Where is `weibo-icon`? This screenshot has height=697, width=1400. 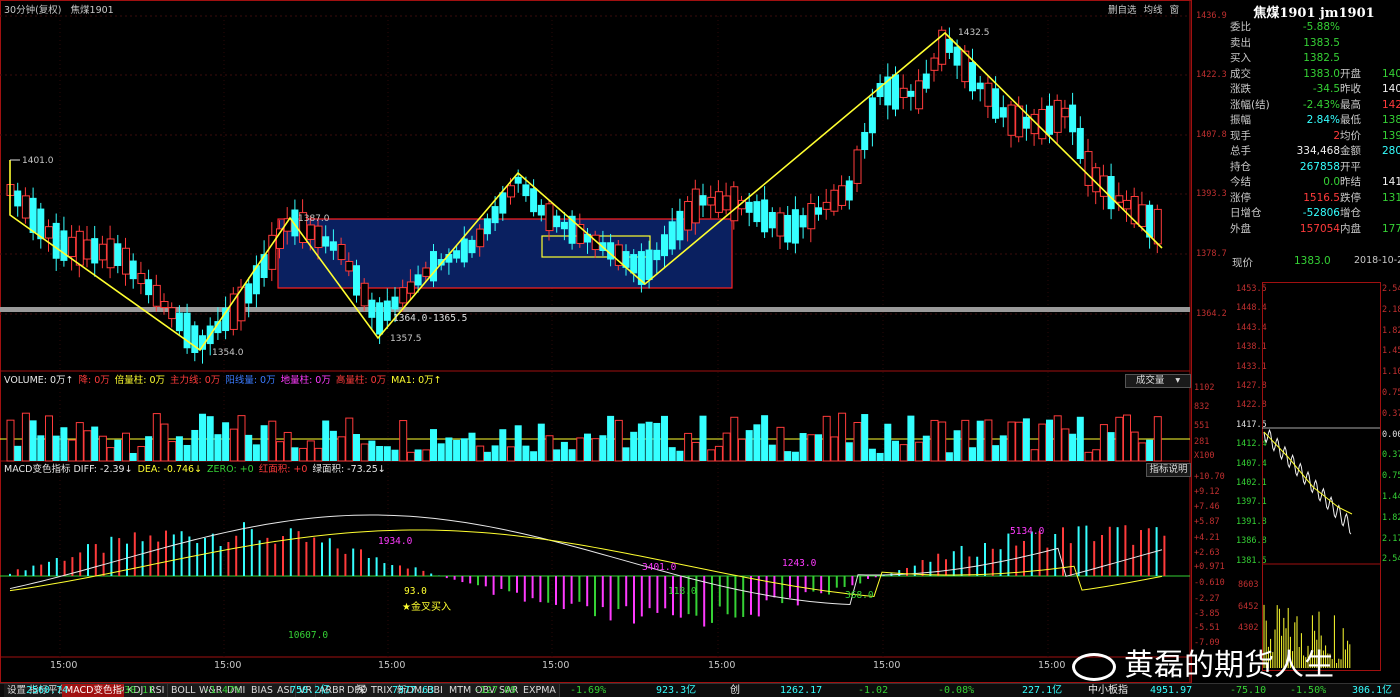
weibo-icon is located at coordinates (1094, 666).